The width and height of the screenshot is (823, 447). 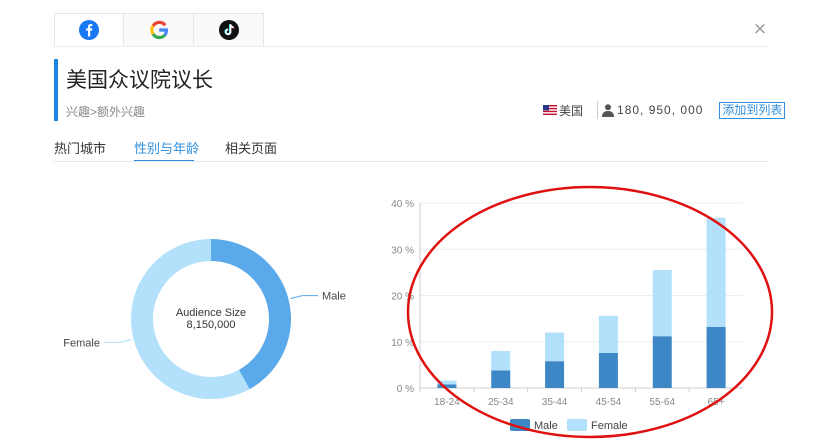 What do you see at coordinates (752, 110) in the screenshot?
I see `add-to-list-button: 添加到列表` at bounding box center [752, 110].